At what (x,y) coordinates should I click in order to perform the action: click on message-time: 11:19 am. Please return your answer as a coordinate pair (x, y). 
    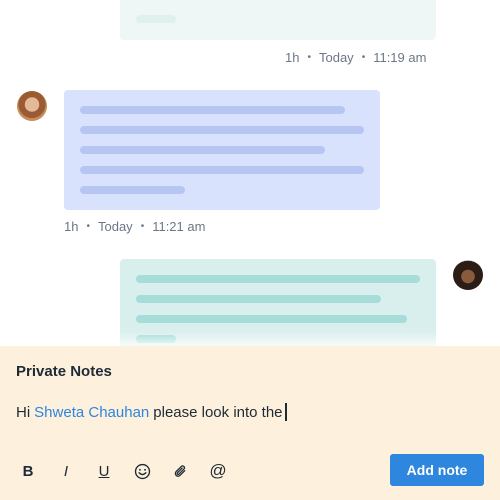
    Looking at the image, I should click on (400, 57).